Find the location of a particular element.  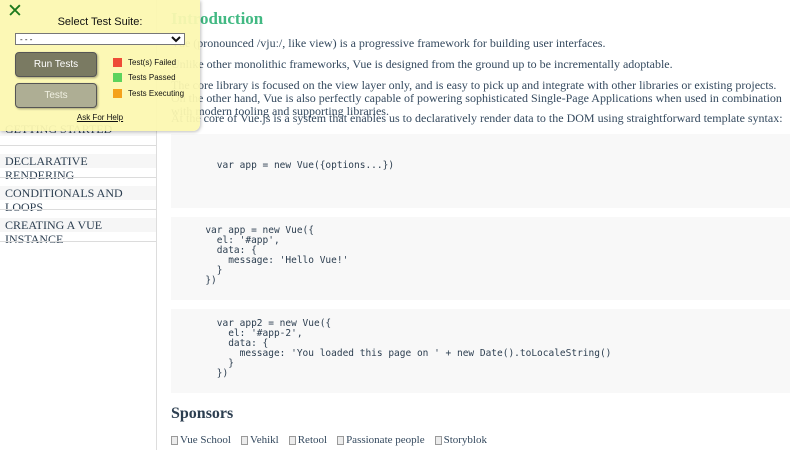

sponsor-link-storyblok: Storyblok is located at coordinates (460, 440).